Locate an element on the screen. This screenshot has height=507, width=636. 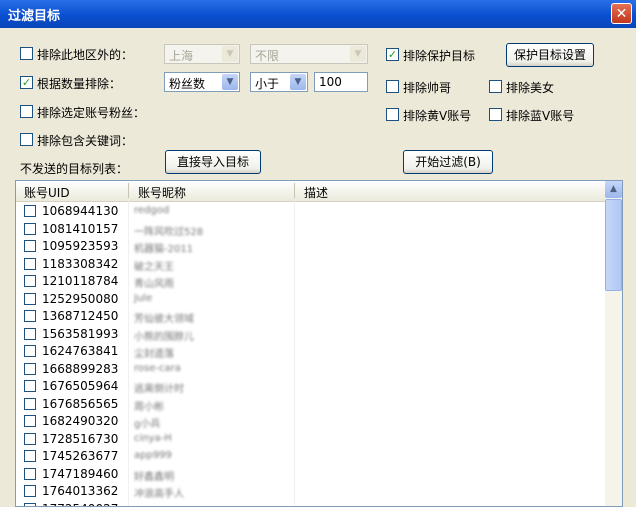
exclude-region-checkbox is located at coordinates (26, 53).